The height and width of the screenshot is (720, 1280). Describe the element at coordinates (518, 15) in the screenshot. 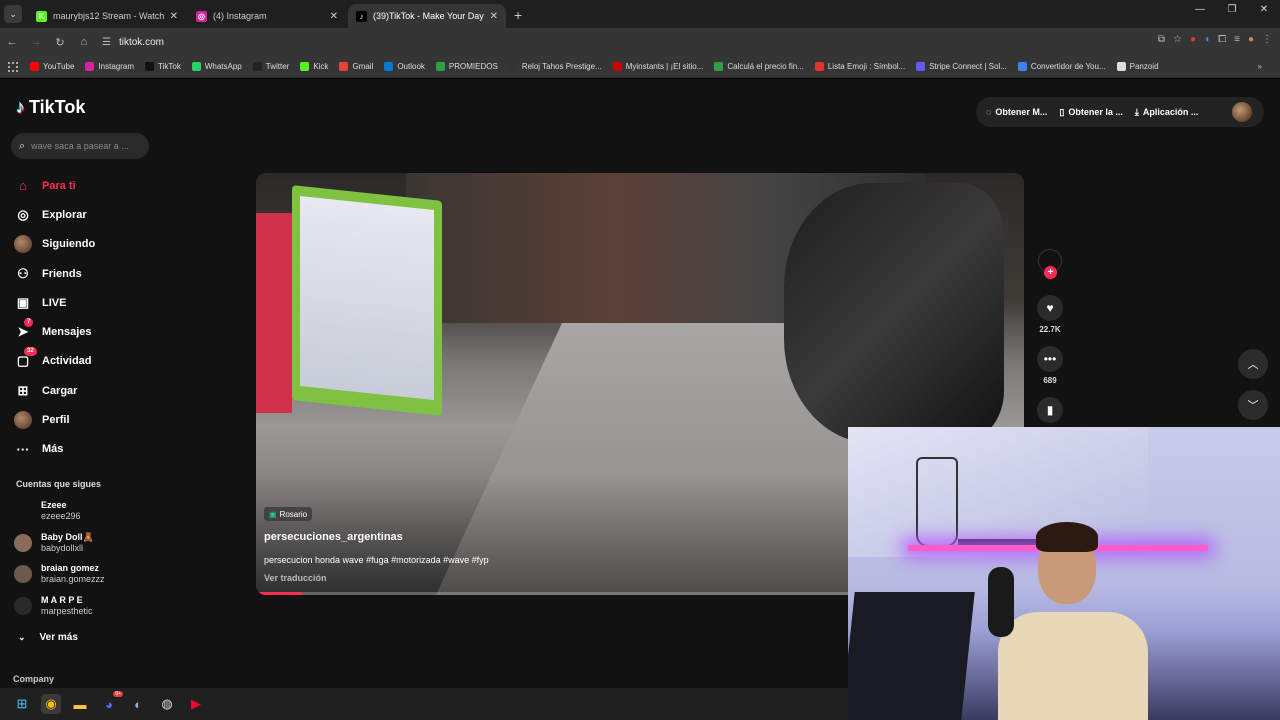

I see `new-tab-button: +` at that location.